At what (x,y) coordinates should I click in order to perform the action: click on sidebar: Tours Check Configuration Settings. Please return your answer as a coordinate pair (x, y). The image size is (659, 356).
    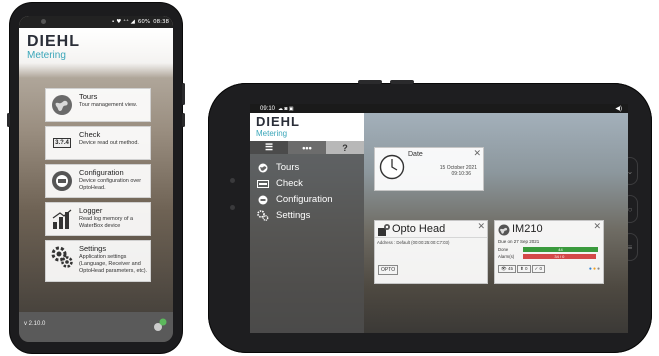
    Looking at the image, I should click on (307, 243).